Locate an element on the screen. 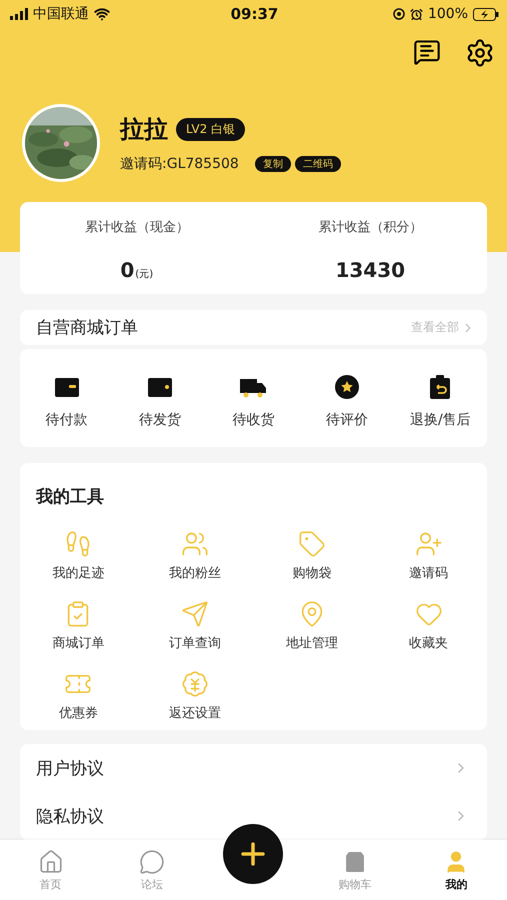  tool-link: 返还设置 is located at coordinates (195, 713).